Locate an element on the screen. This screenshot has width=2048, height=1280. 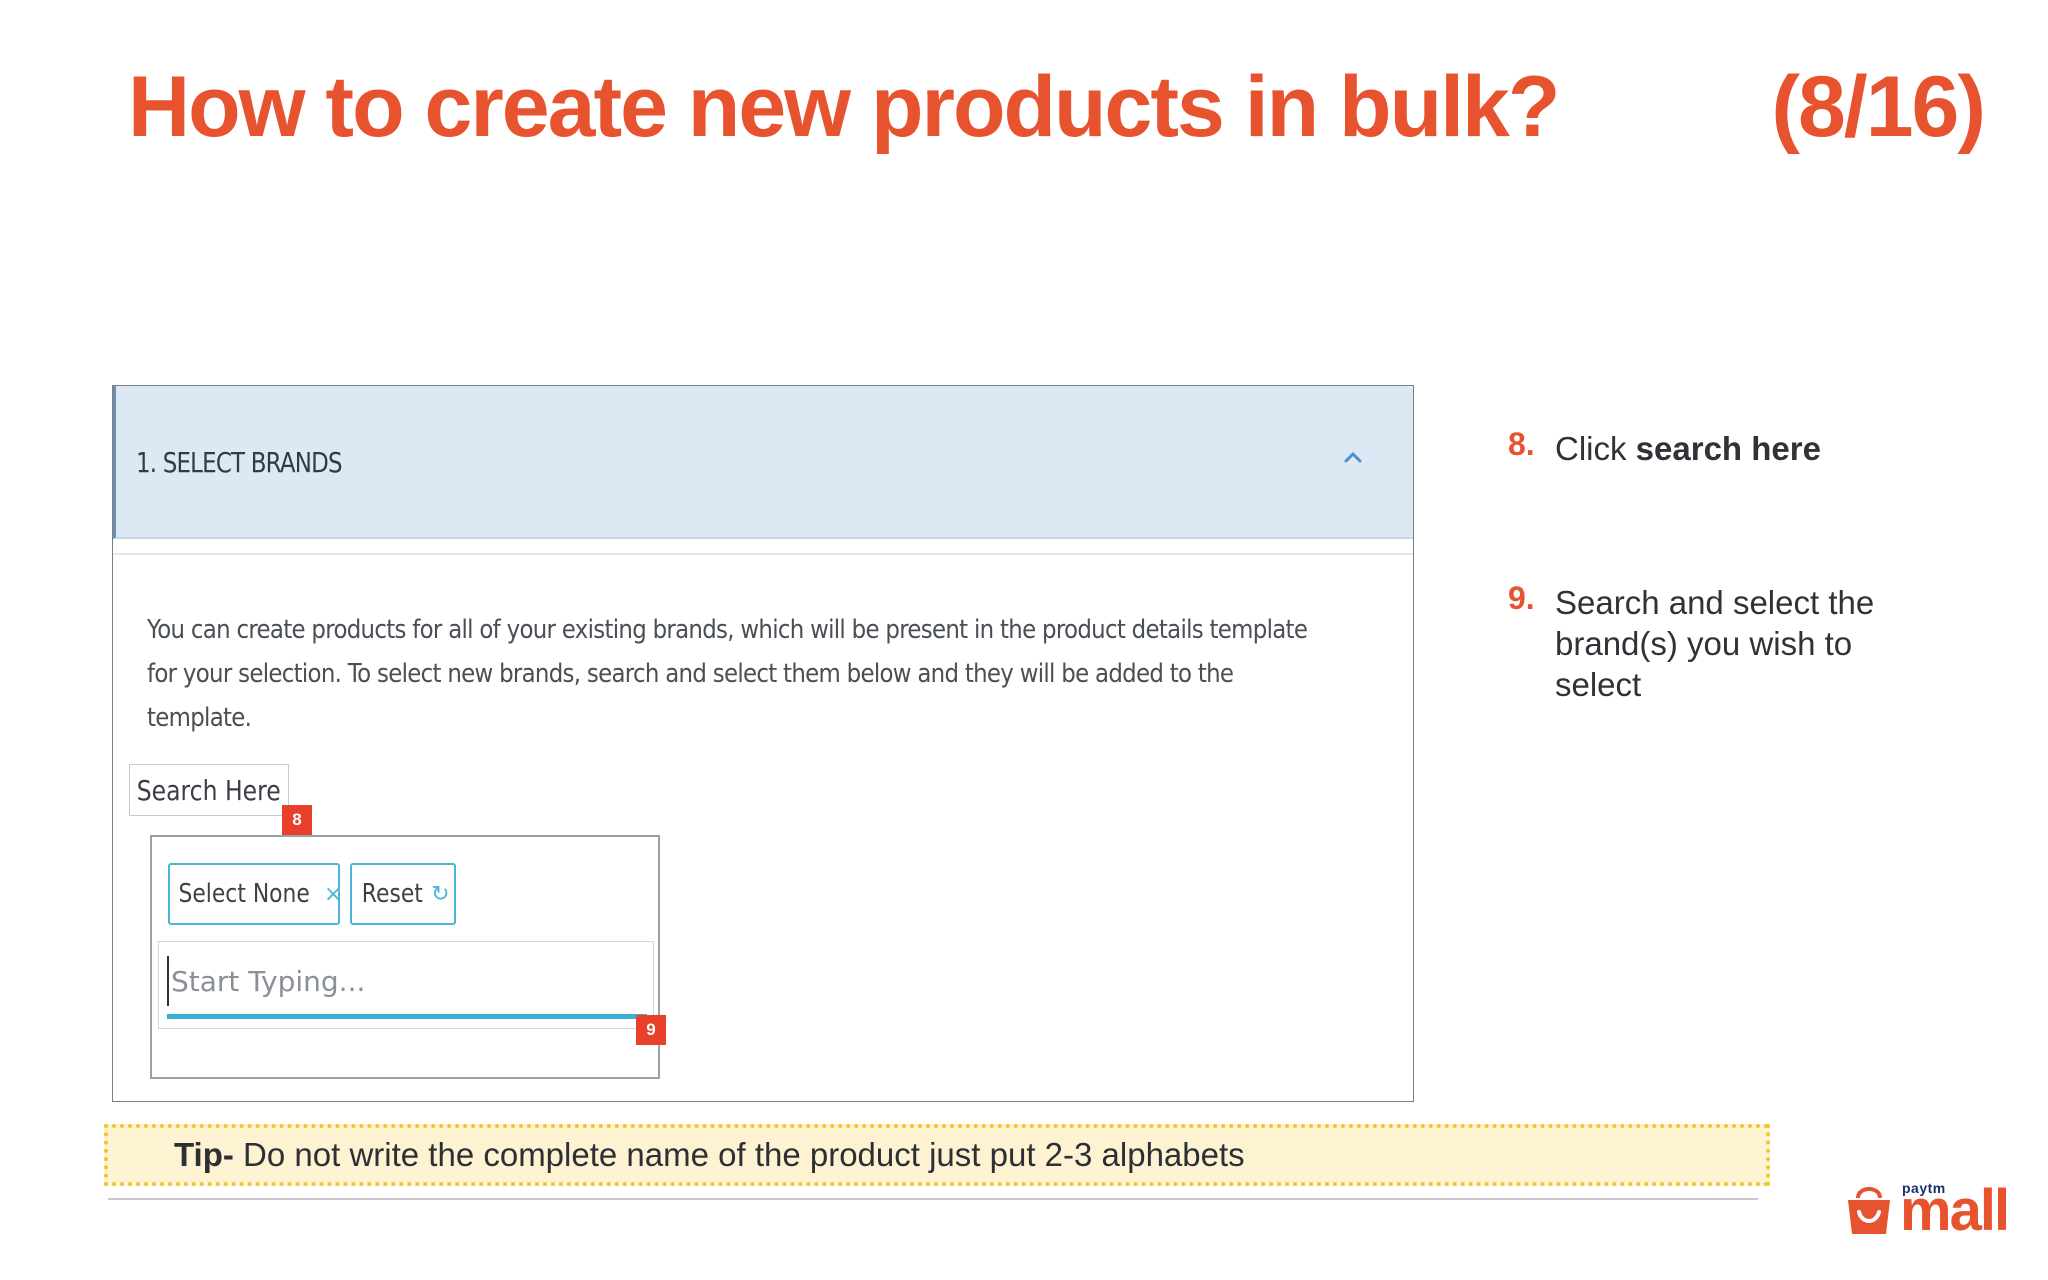
step-8-text: Click is located at coordinates (1595, 448).